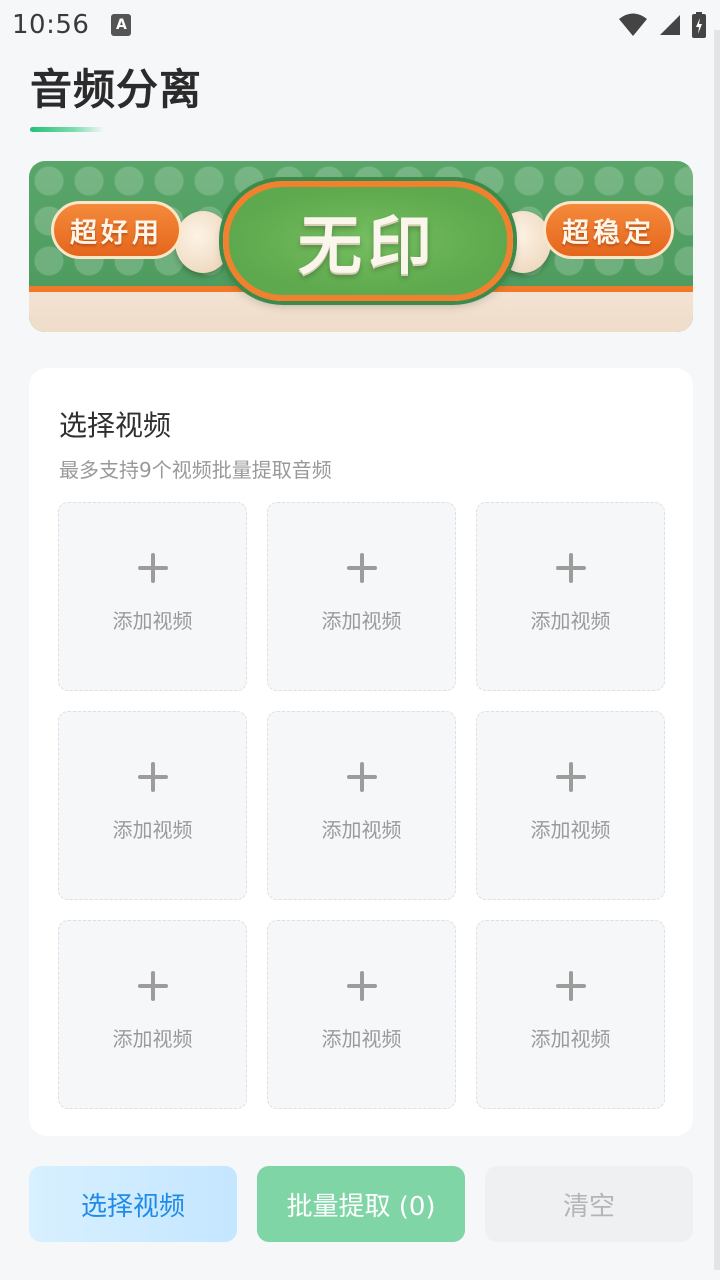 This screenshot has width=720, height=1280. Describe the element at coordinates (115, 425) in the screenshot. I see `card-title: 选择视频` at that location.